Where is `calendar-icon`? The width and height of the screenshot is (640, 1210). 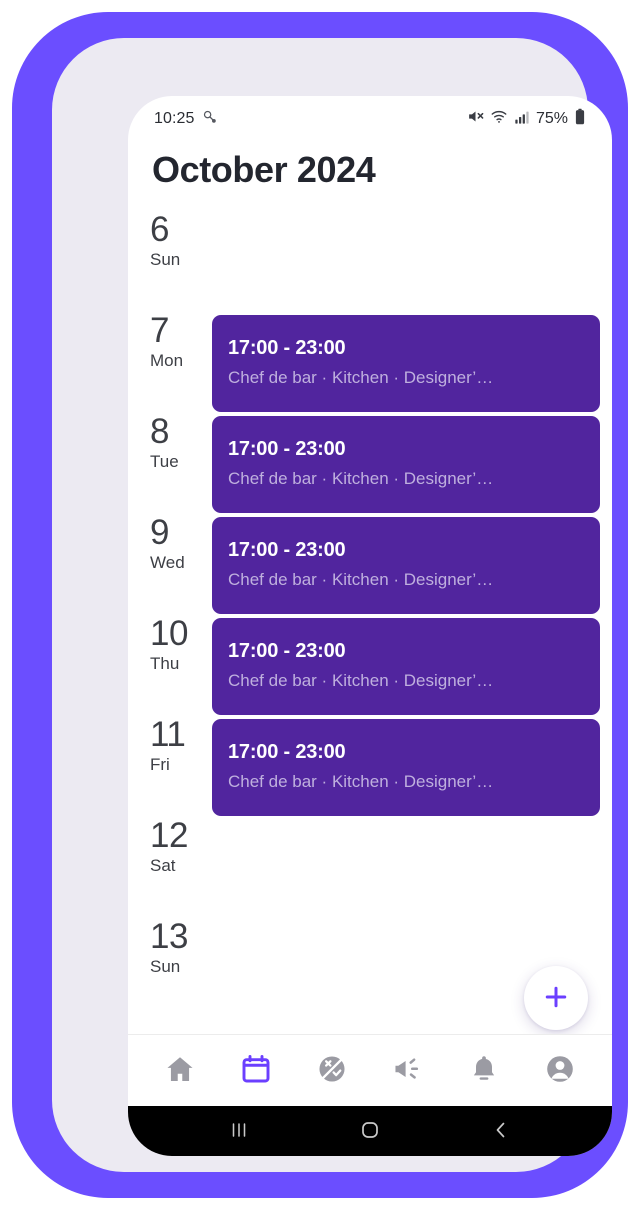 calendar-icon is located at coordinates (256, 1070).